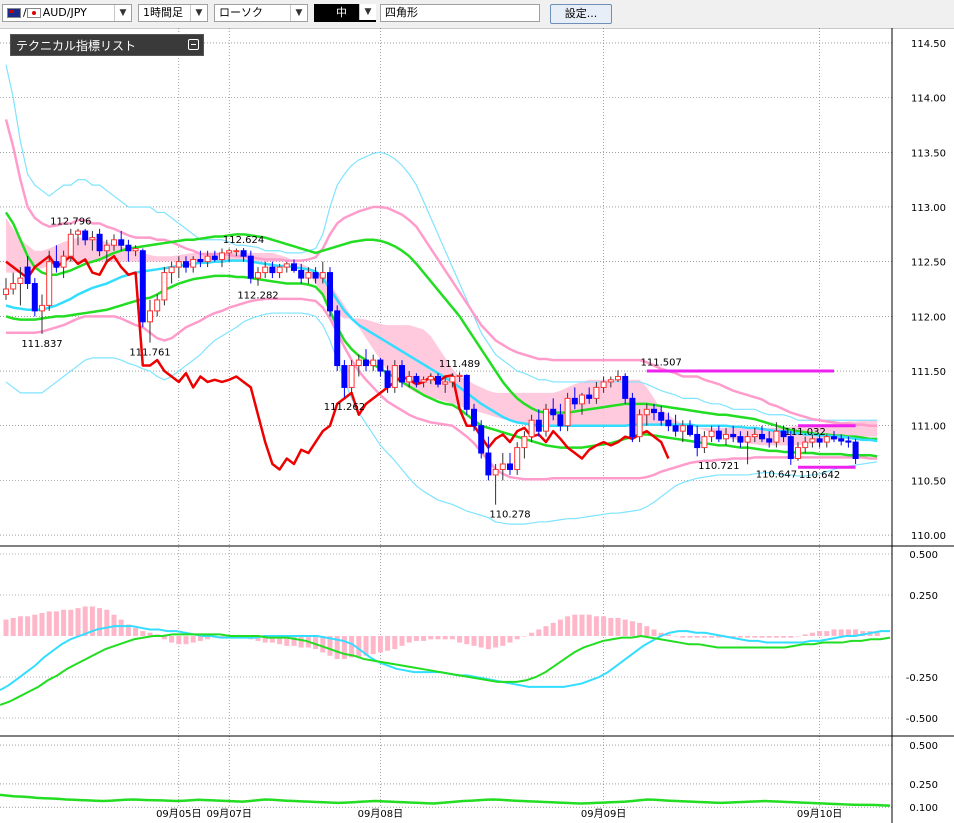 The width and height of the screenshot is (954, 823). Describe the element at coordinates (193, 44) in the screenshot. I see `minimize-icon` at that location.